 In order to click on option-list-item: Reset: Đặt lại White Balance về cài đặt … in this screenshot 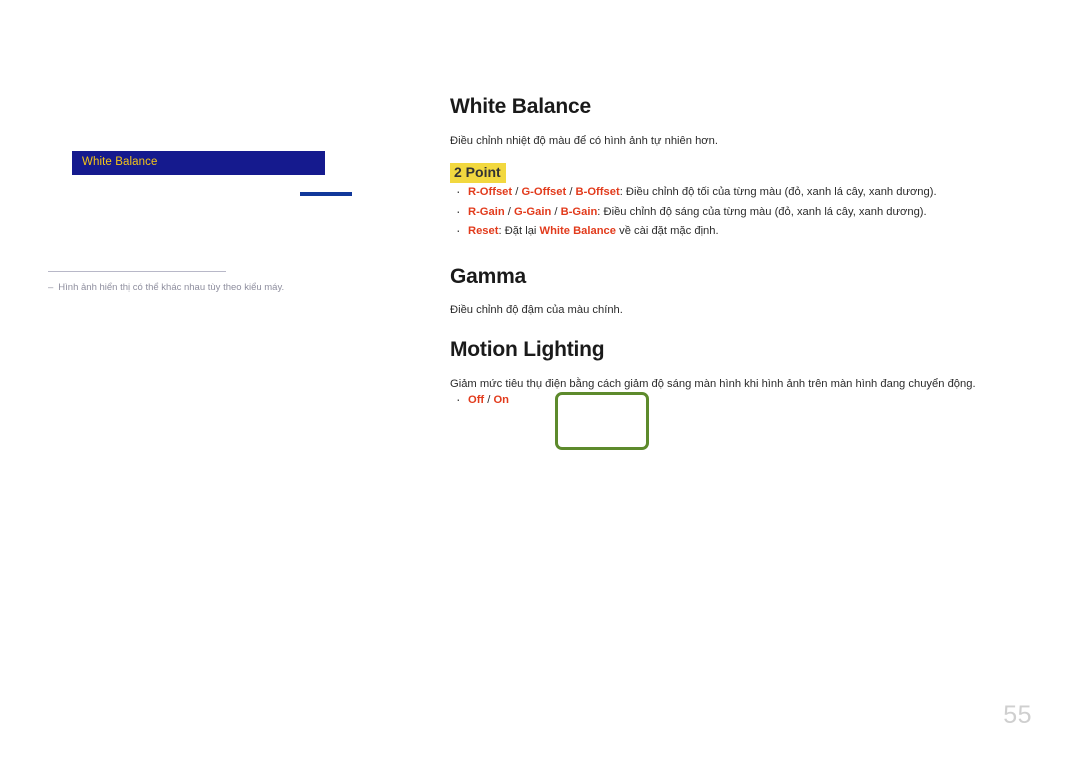, I will do `click(730, 231)`.